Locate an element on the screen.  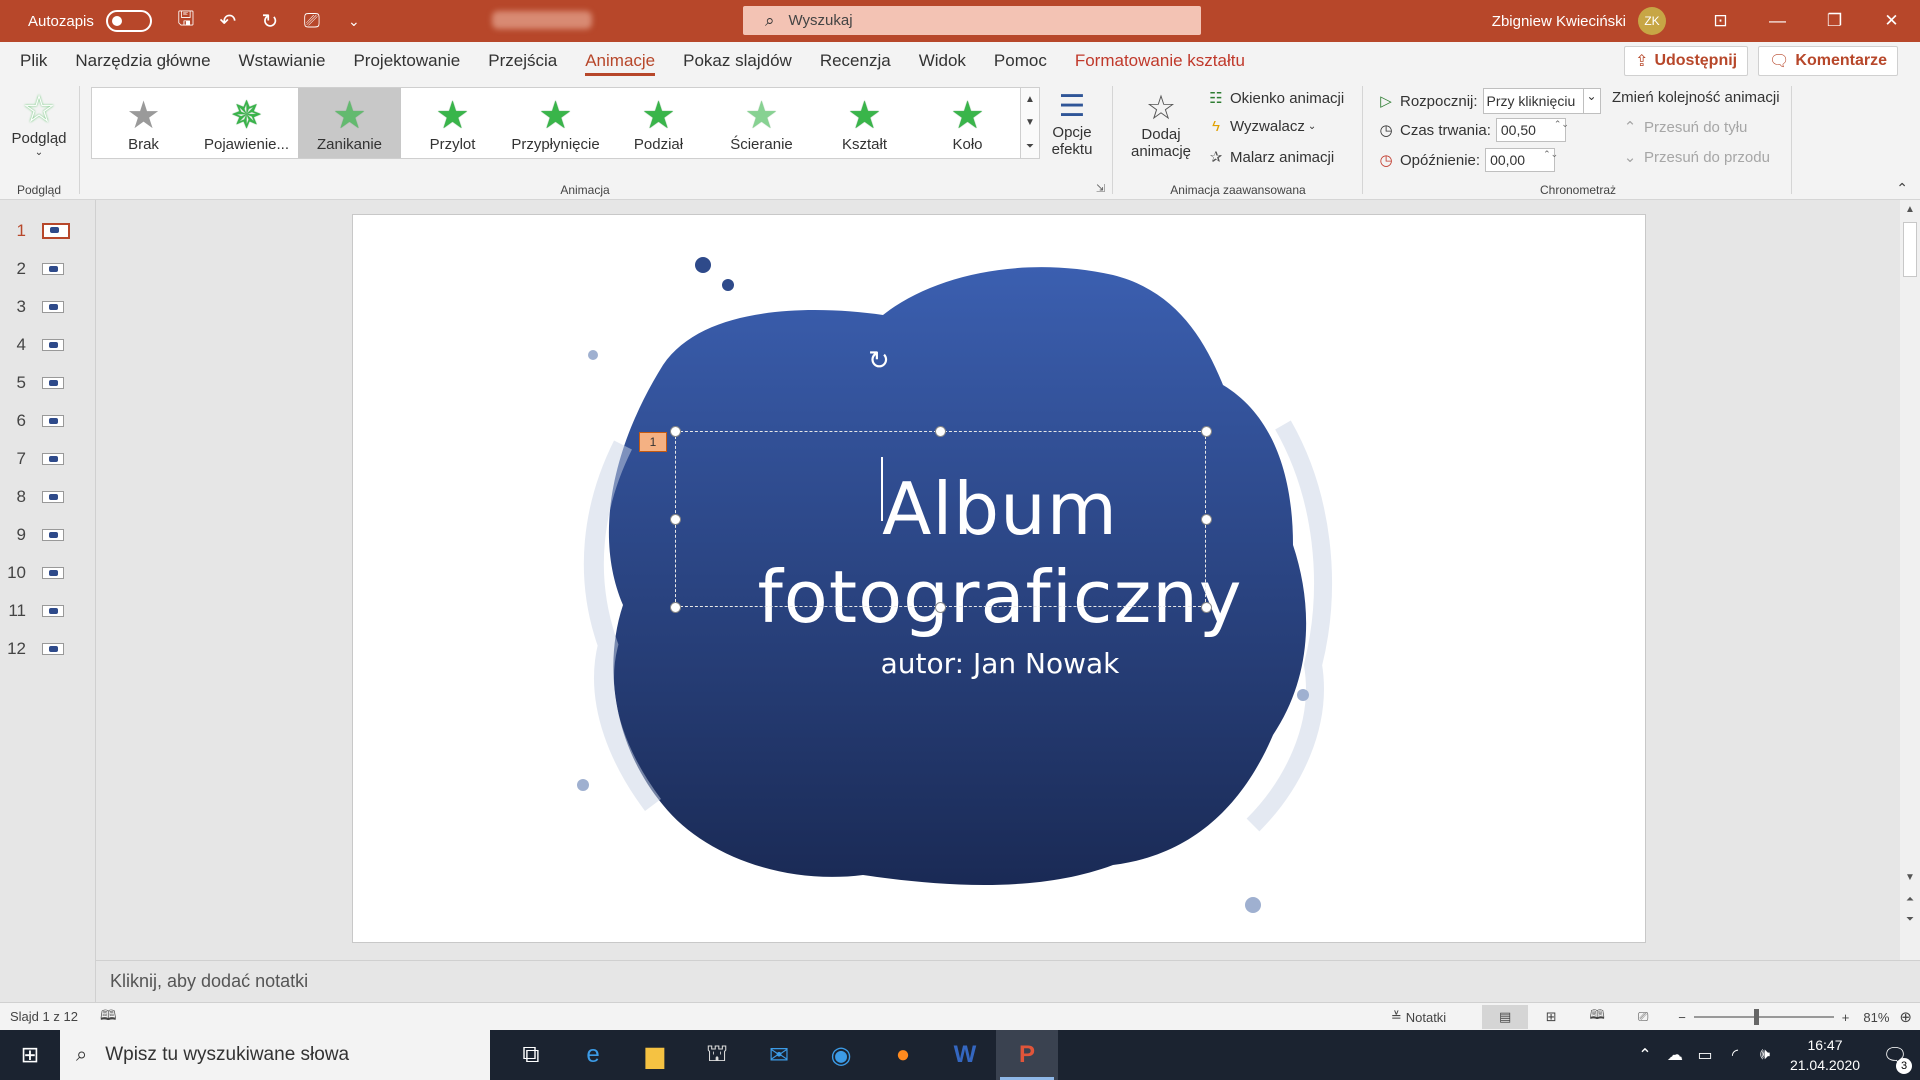
zoom-level: 81% is located at coordinates (1876, 1017).